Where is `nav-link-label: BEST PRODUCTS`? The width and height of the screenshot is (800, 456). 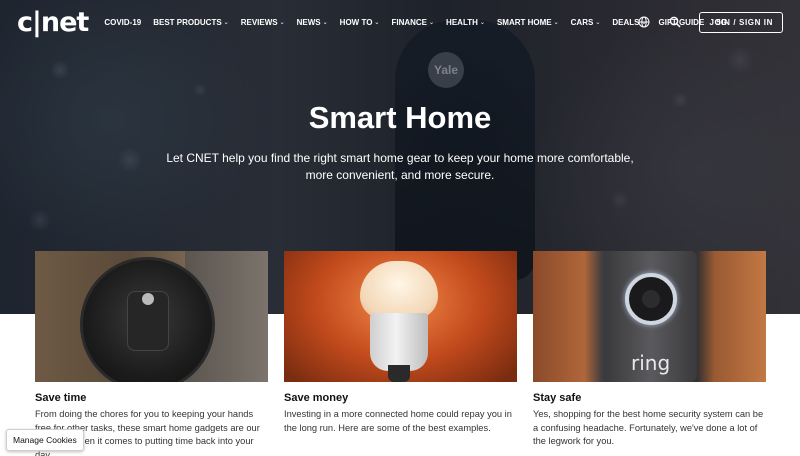 nav-link-label: BEST PRODUCTS is located at coordinates (187, 22).